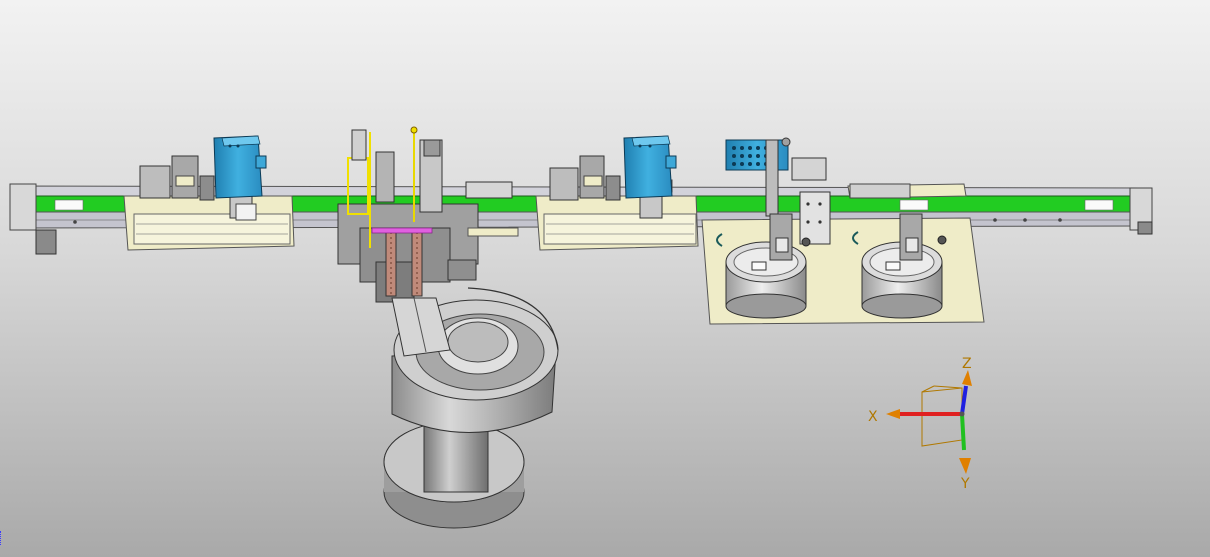 The height and width of the screenshot is (557, 1210). What do you see at coordinates (964, 400) in the screenshot?
I see `z-axis-arrow` at bounding box center [964, 400].